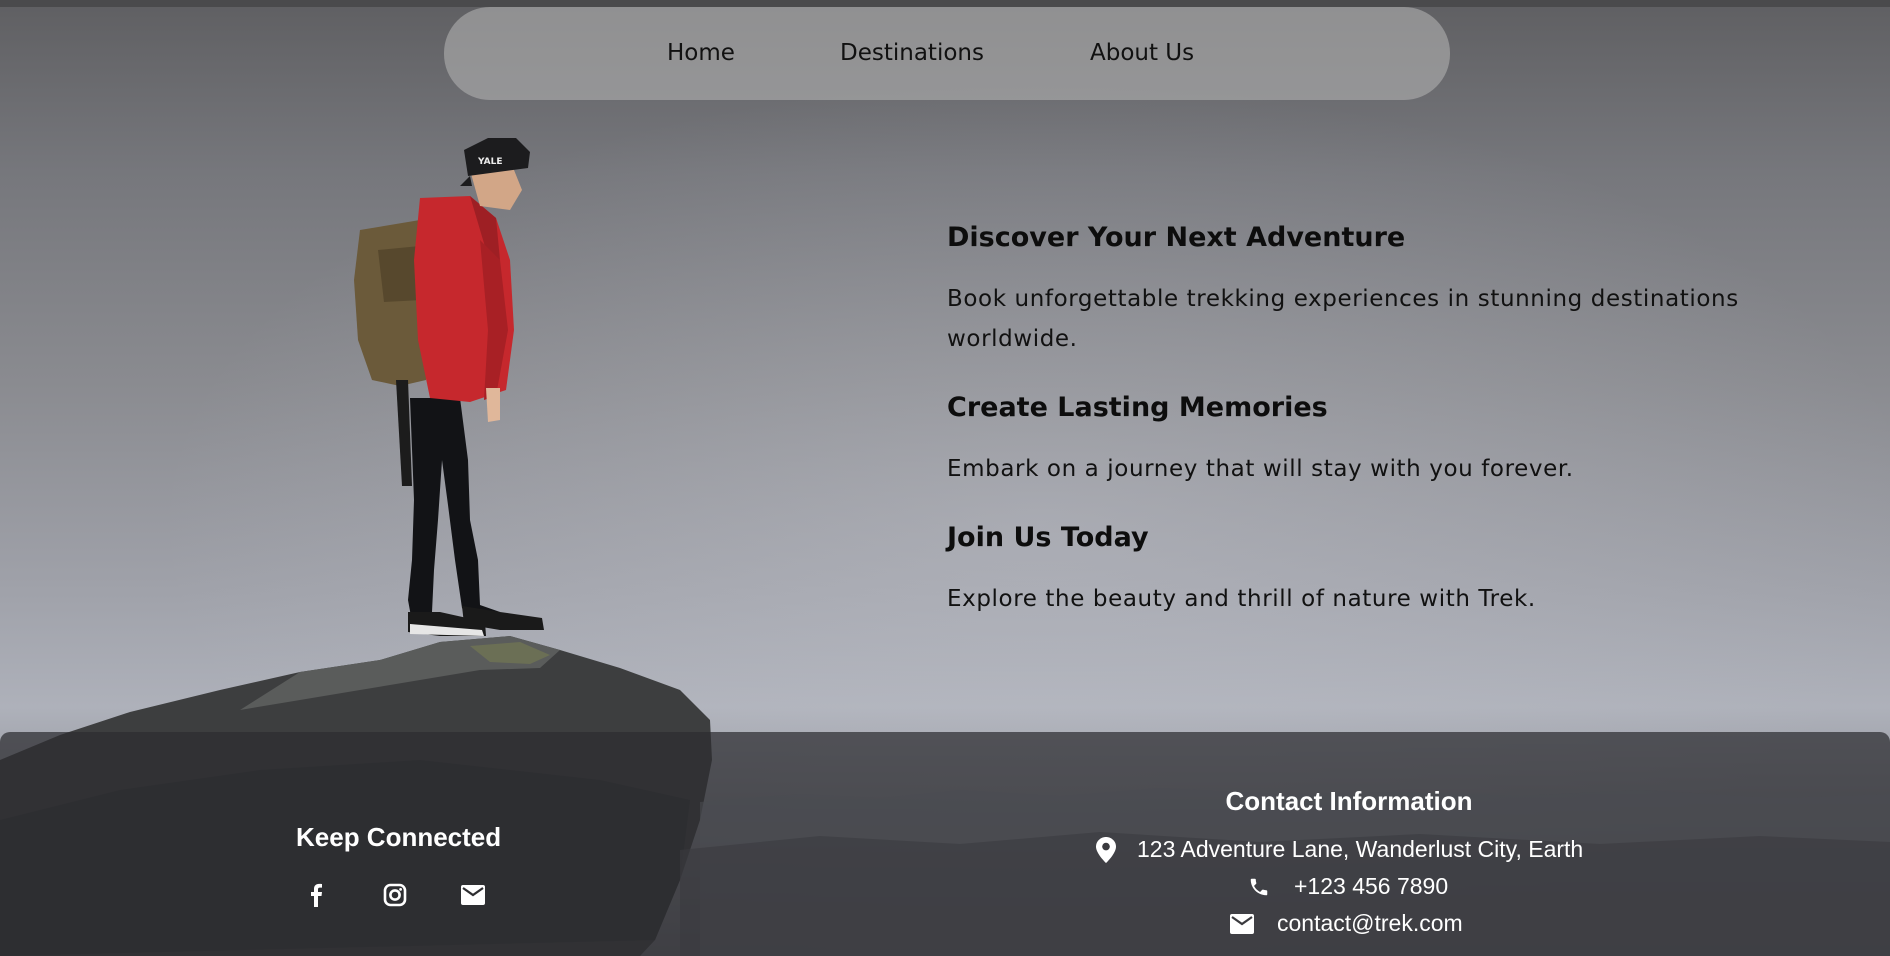  What do you see at coordinates (701, 53) in the screenshot?
I see `nav-home-link: Home` at bounding box center [701, 53].